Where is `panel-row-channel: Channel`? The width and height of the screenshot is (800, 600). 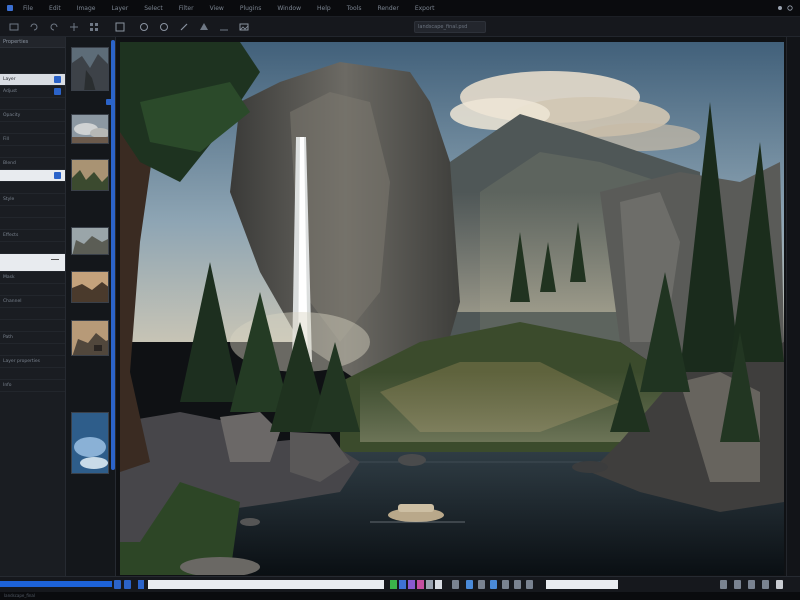 panel-row-channel: Channel is located at coordinates (32, 302).